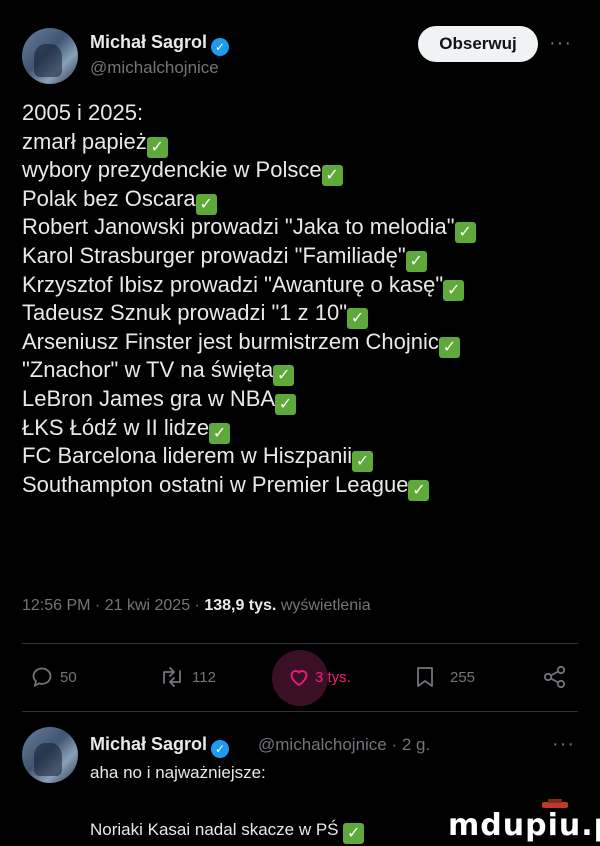 Image resolution: width=600 pixels, height=846 pixels. I want to click on bookmark-icon, so click(425, 677).